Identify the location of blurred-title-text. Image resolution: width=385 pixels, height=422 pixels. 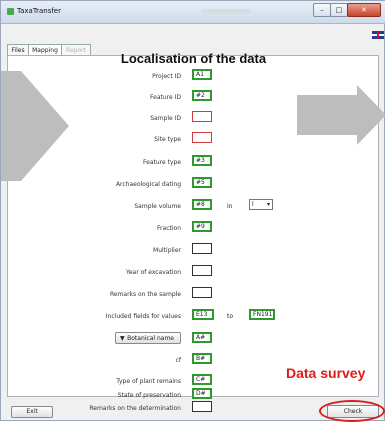
(226, 11).